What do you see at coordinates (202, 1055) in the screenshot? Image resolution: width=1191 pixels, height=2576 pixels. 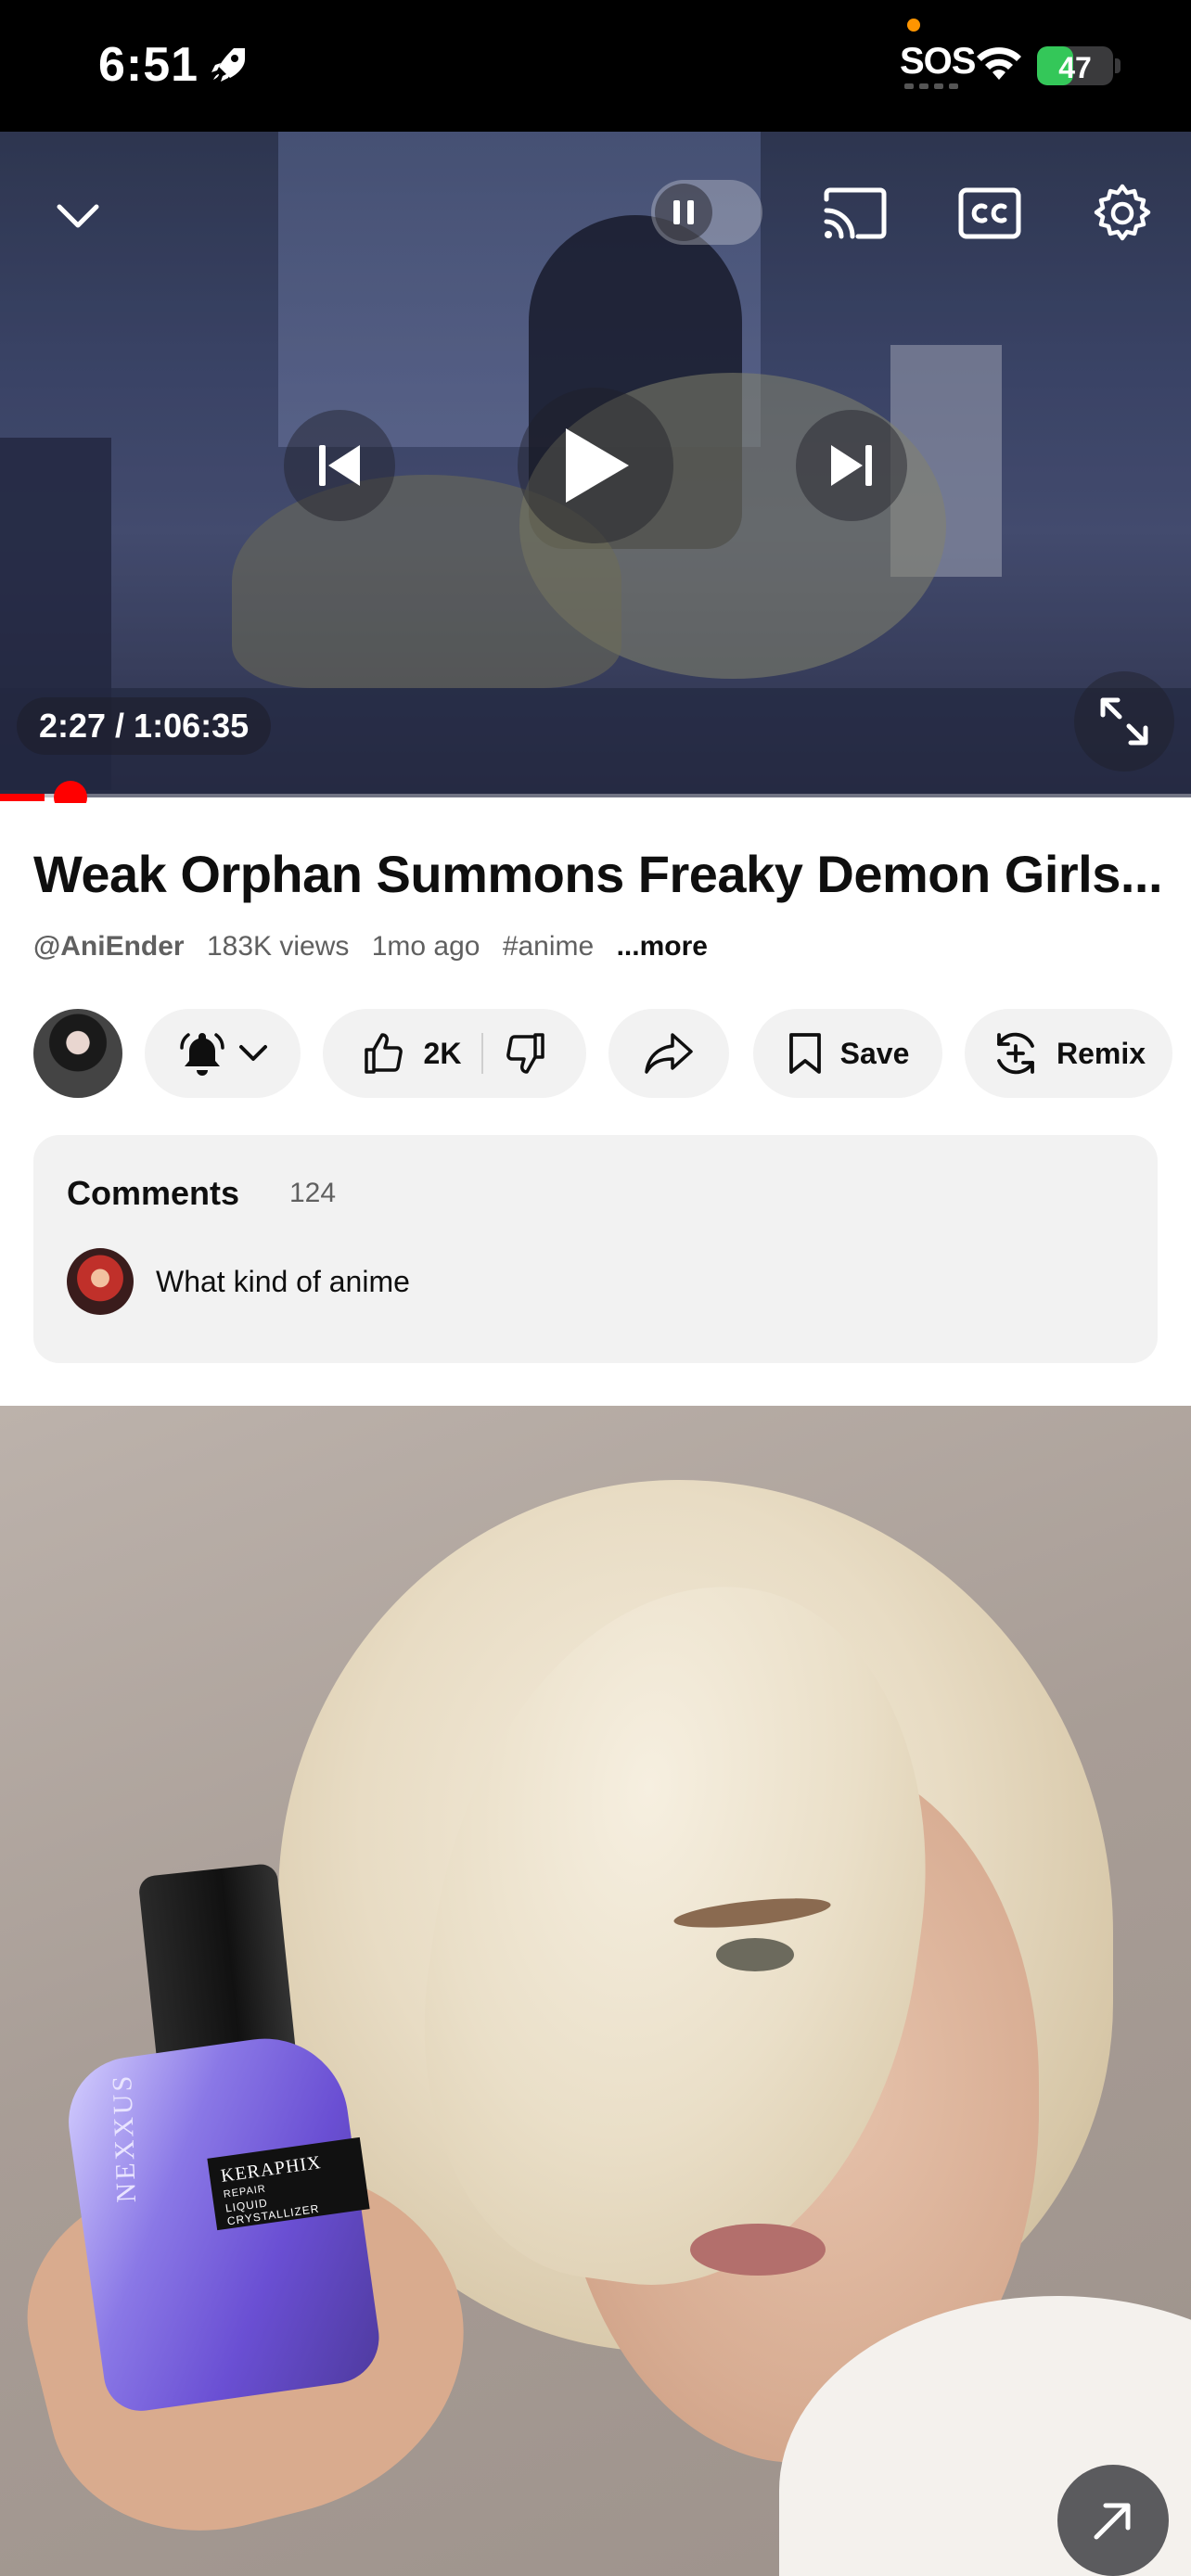 I see `bell-icon` at bounding box center [202, 1055].